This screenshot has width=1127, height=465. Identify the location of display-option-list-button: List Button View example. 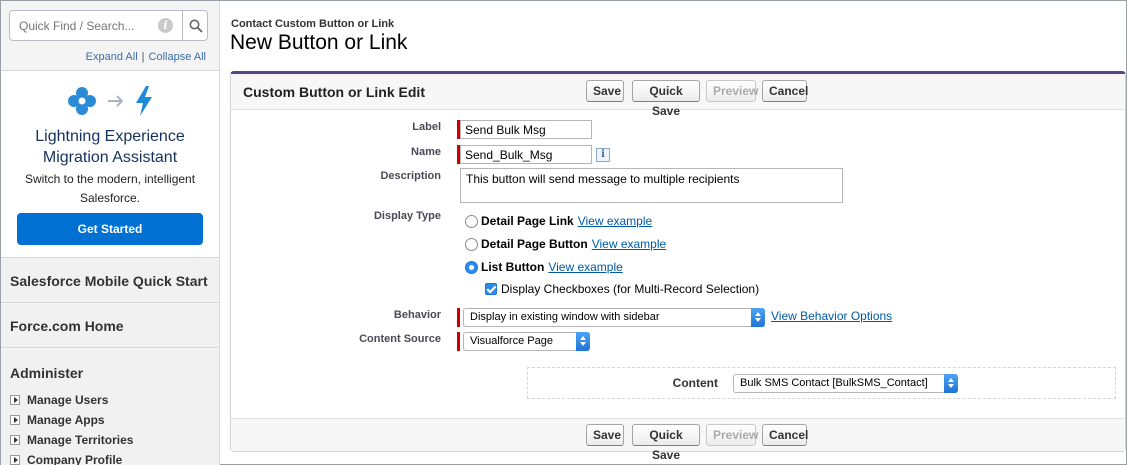
(544, 267).